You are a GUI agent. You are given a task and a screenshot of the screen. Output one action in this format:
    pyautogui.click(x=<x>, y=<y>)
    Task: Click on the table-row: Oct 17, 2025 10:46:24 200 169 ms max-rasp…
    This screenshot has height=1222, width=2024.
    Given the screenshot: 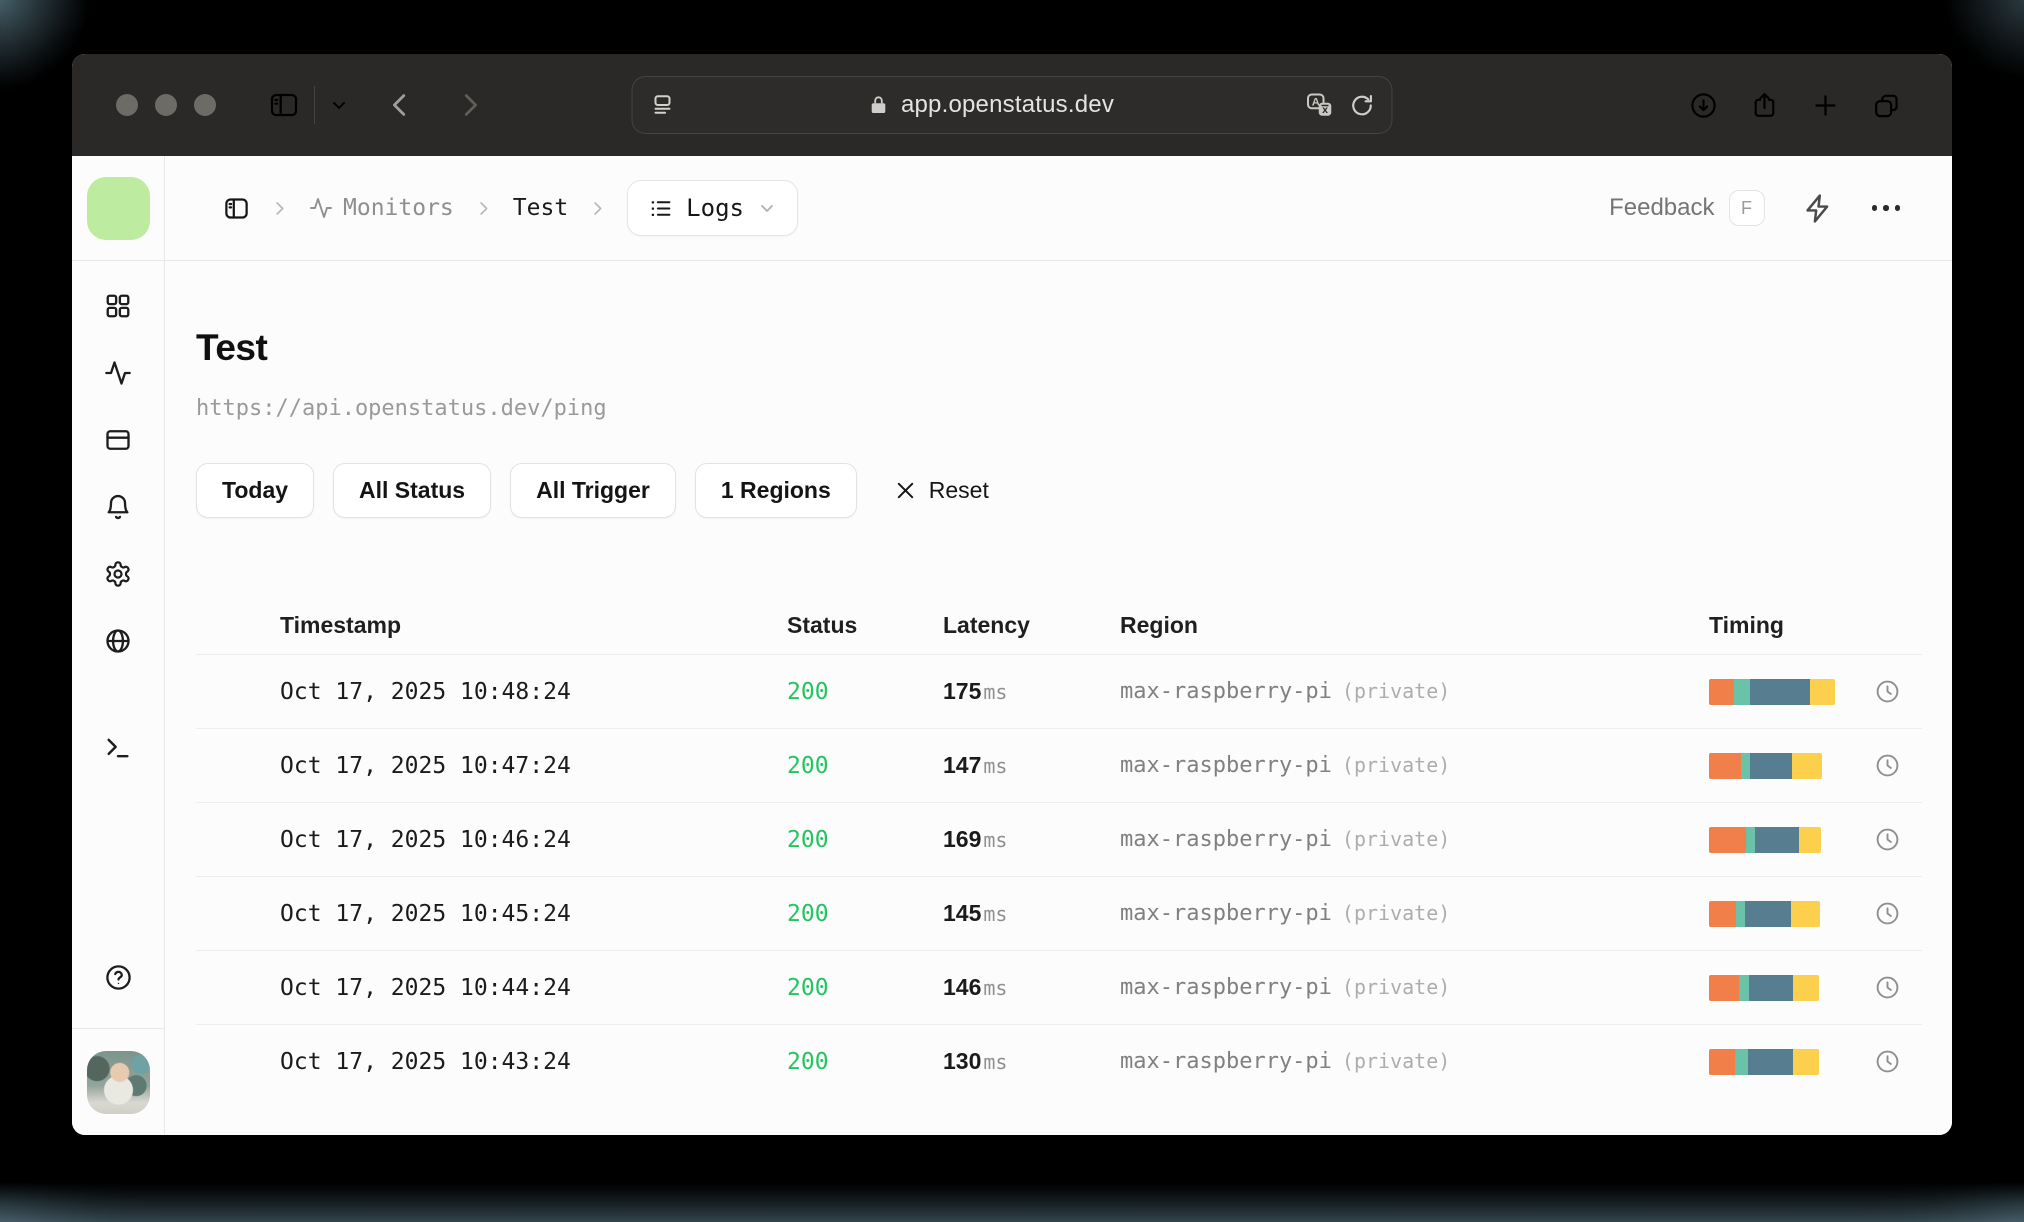 What is the action you would take?
    pyautogui.click(x=1059, y=839)
    